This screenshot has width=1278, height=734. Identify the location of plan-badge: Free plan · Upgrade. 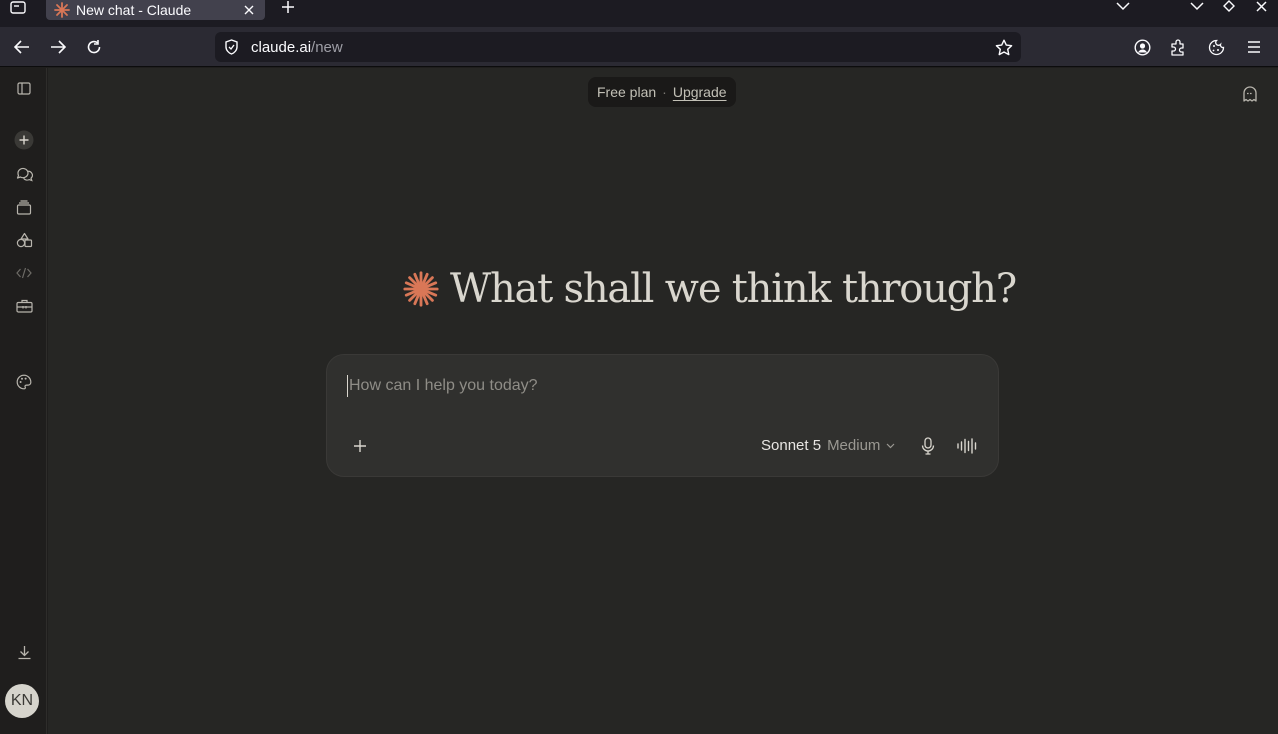
(662, 92).